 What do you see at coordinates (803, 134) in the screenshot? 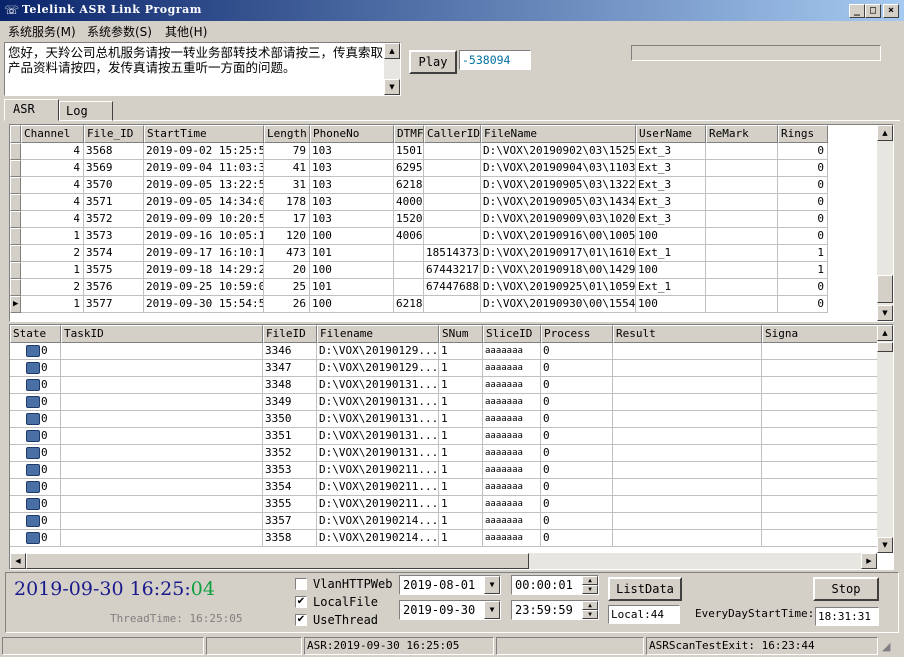
I see `column-header-rings: Rings` at bounding box center [803, 134].